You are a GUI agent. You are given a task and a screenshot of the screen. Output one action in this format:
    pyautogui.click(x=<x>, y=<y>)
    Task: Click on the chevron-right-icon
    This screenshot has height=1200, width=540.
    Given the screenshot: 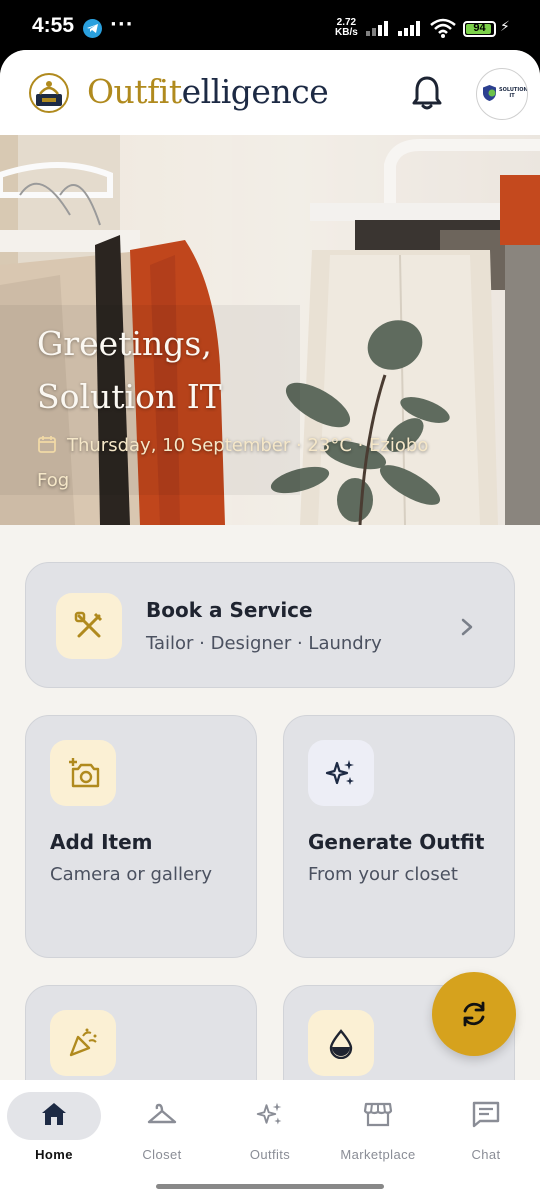 What is the action you would take?
    pyautogui.click(x=467, y=627)
    